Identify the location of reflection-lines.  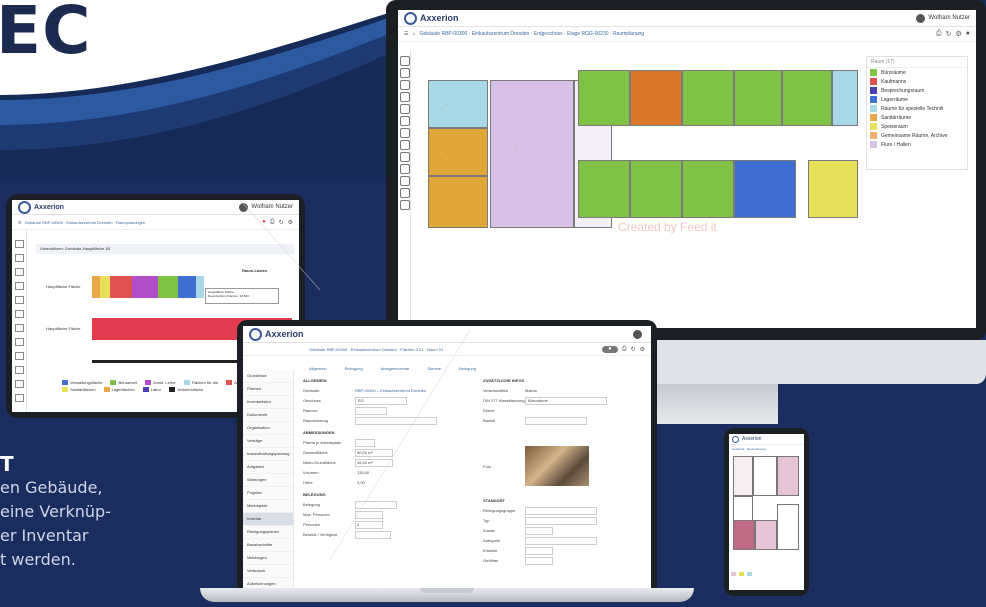
(355, 380).